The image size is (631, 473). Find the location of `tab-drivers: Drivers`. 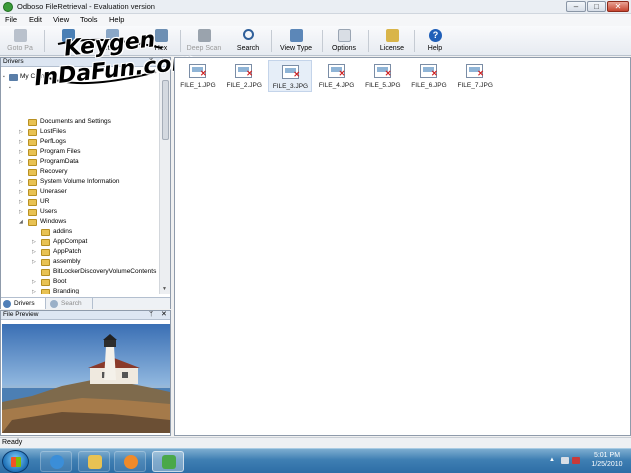

tab-drivers: Drivers is located at coordinates (23, 303).